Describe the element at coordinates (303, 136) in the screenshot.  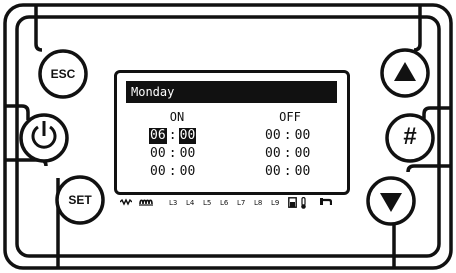
I see `off-minute-1: 00` at that location.